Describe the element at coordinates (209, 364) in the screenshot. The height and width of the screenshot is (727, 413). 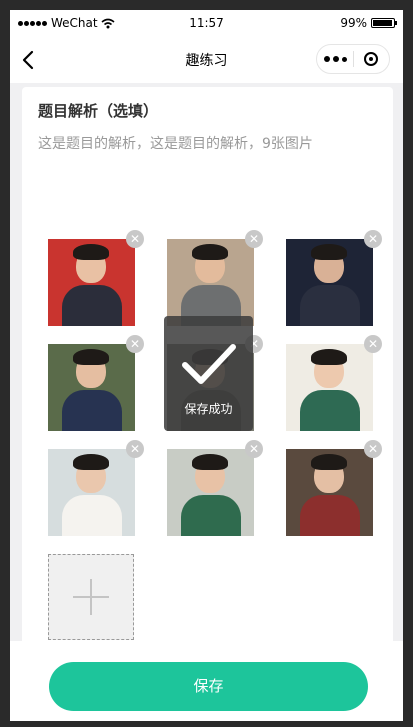
I see `checkmark-icon` at that location.